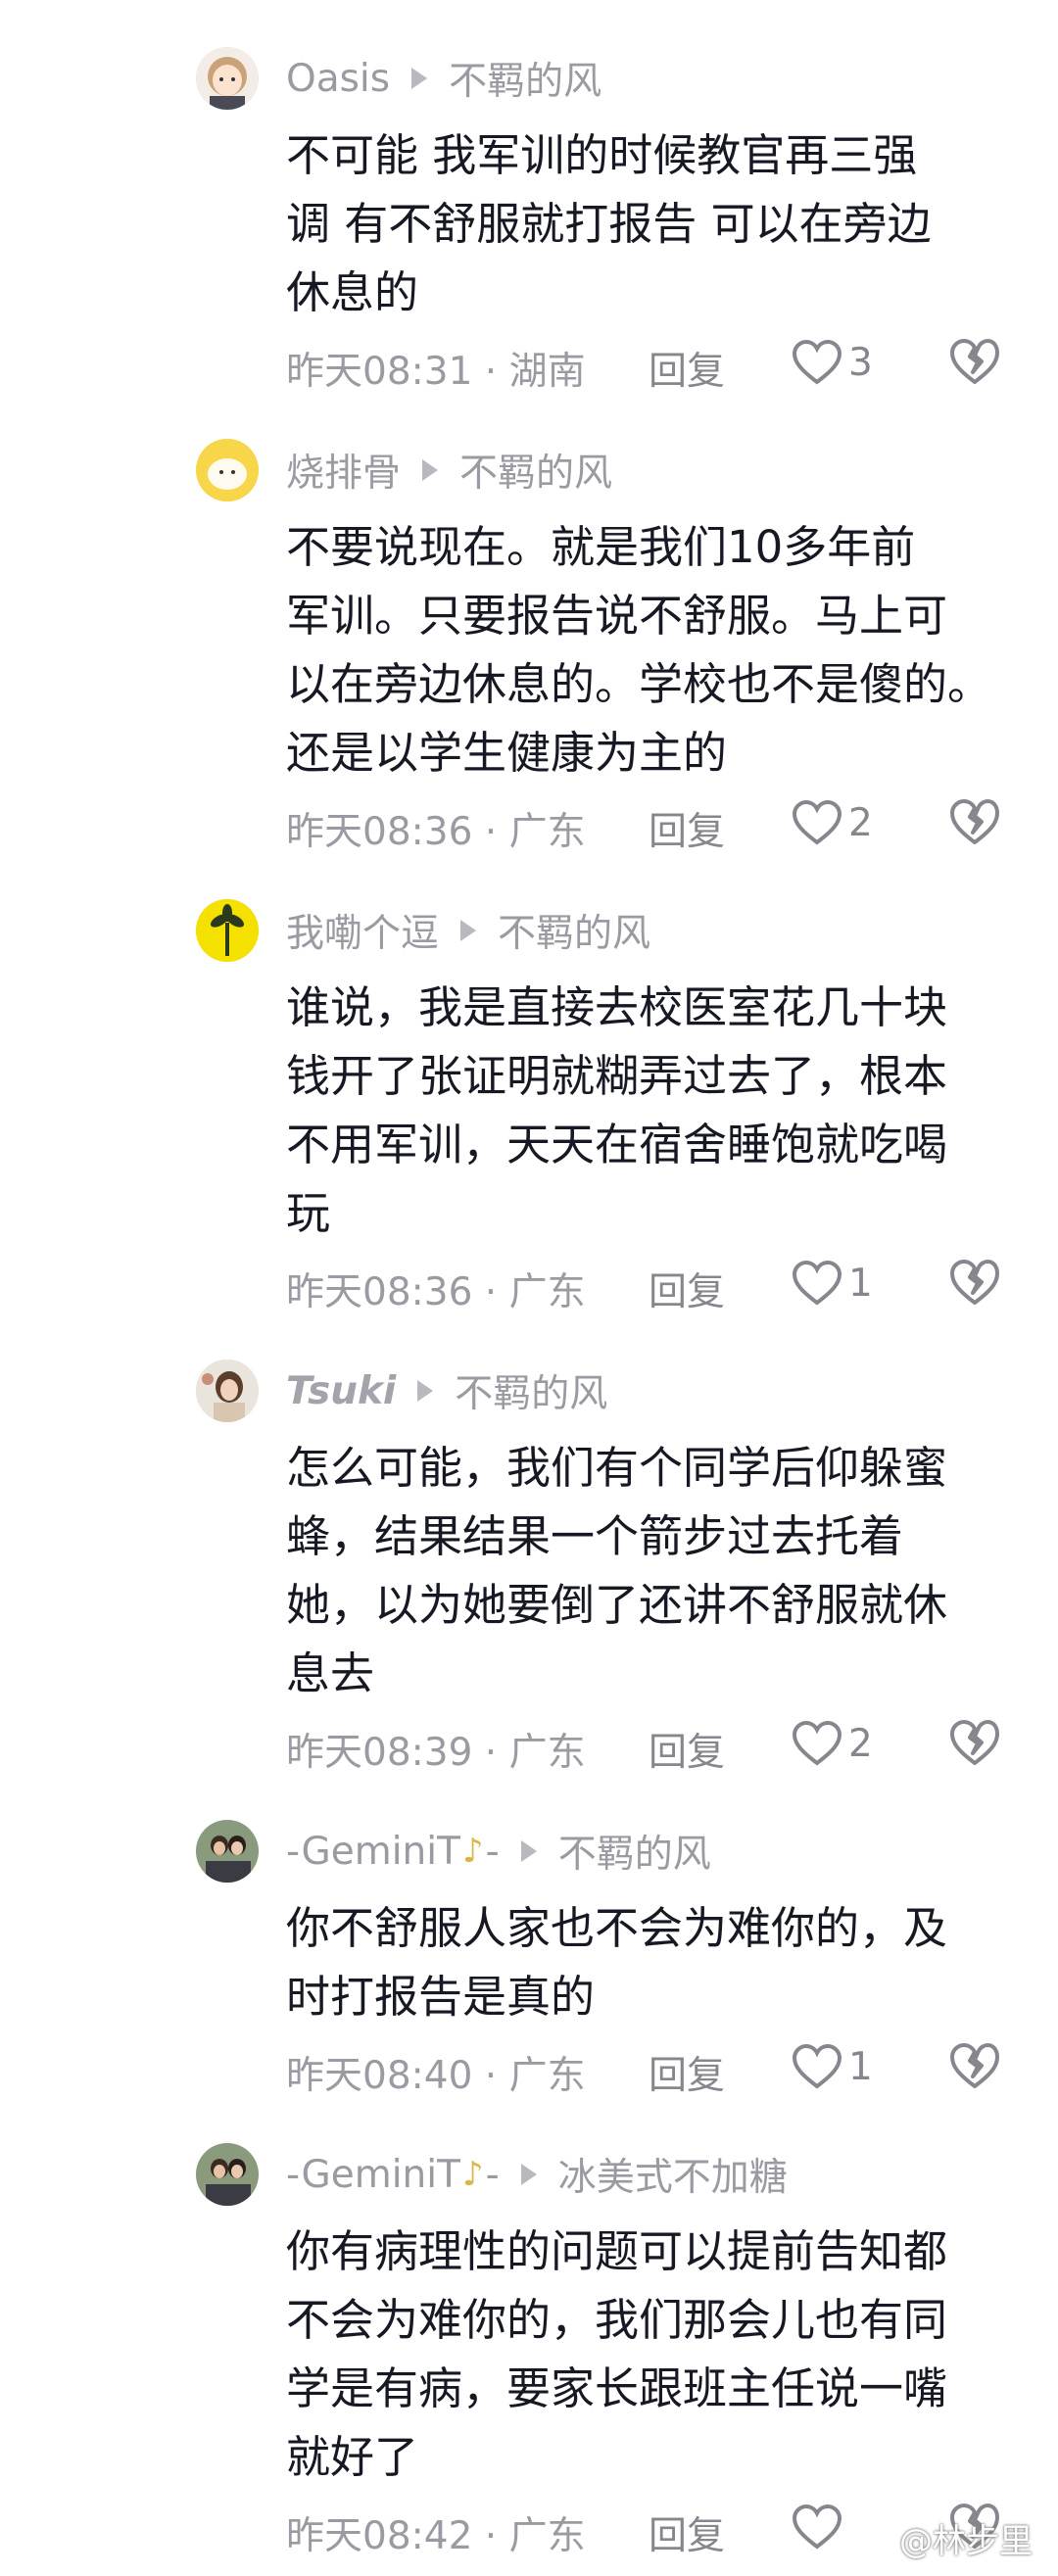  What do you see at coordinates (449, 470) in the screenshot?
I see `comment-meta: 烧排骨 不羁的风` at bounding box center [449, 470].